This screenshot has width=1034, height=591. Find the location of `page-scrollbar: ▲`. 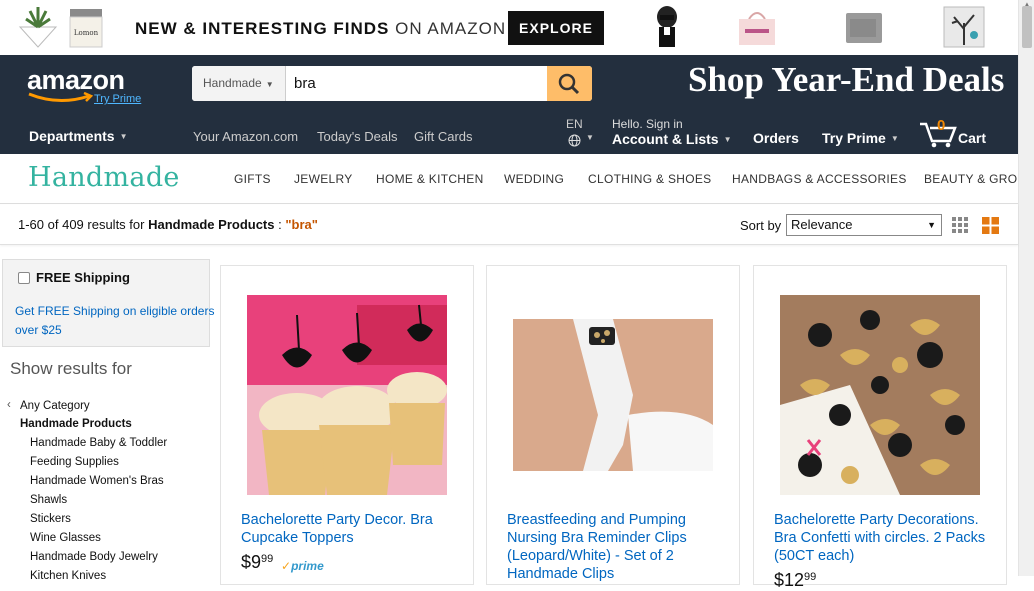

page-scrollbar: ▲ is located at coordinates (1026, 288).